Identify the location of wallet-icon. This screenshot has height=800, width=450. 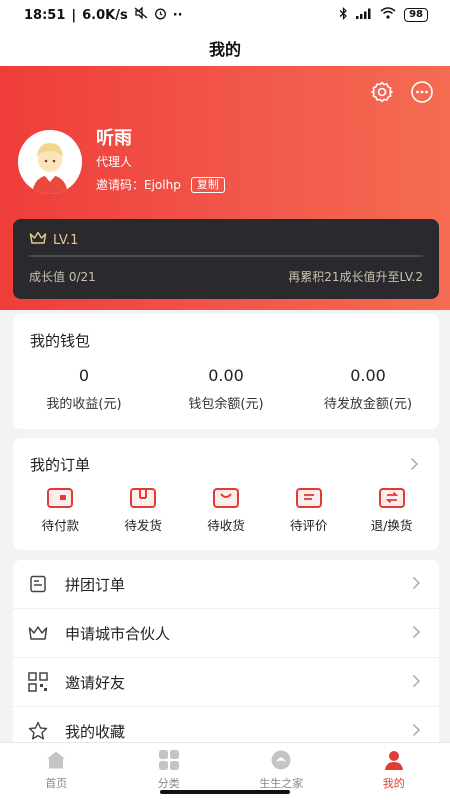
(60, 498).